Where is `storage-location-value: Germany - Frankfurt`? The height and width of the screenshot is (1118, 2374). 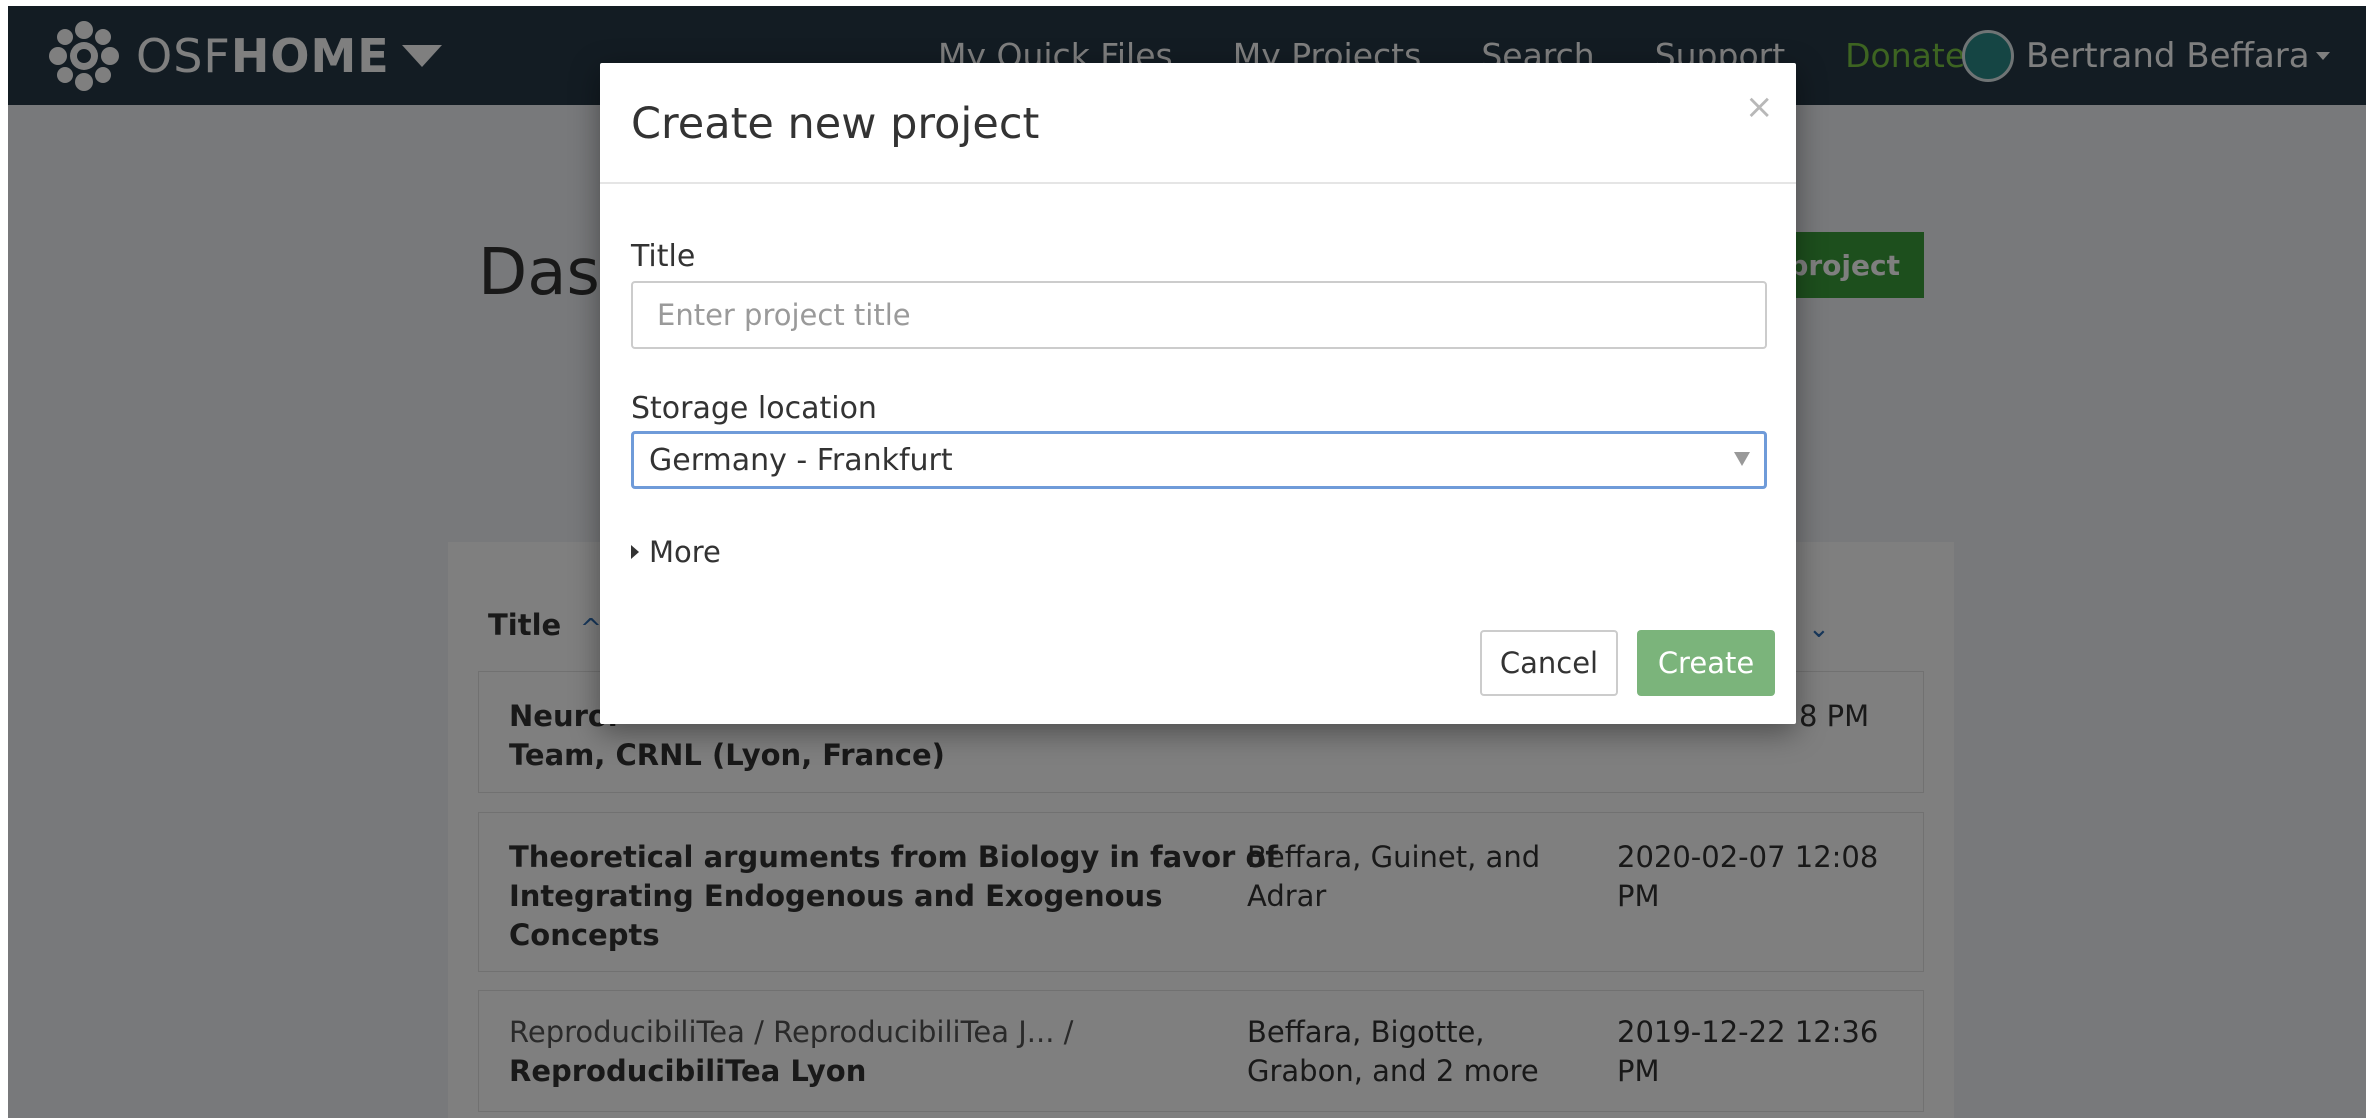
storage-location-value: Germany - Frankfurt is located at coordinates (801, 460).